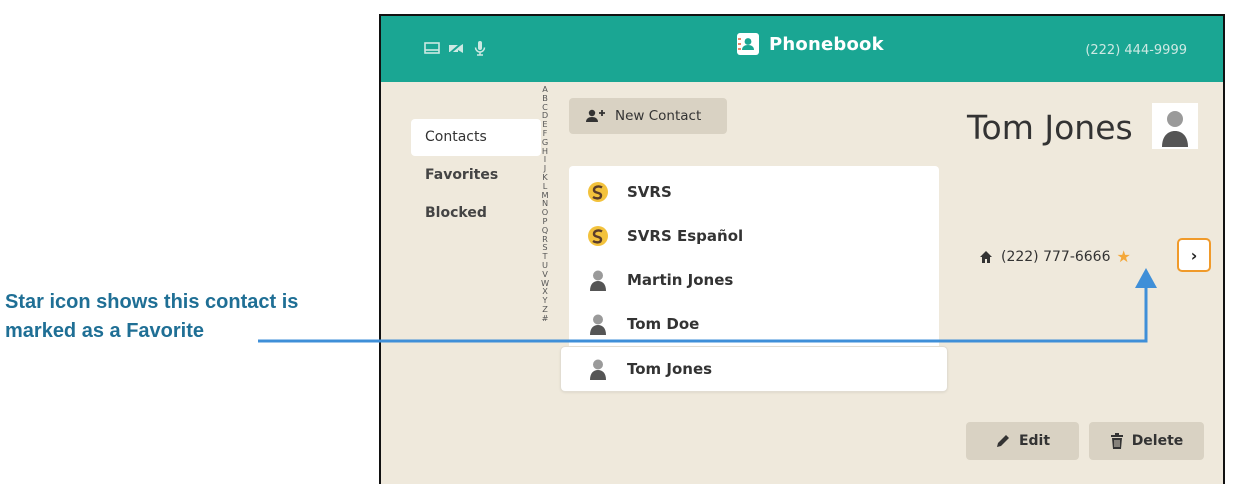  Describe the element at coordinates (1116, 441) in the screenshot. I see `trash-icon` at that location.